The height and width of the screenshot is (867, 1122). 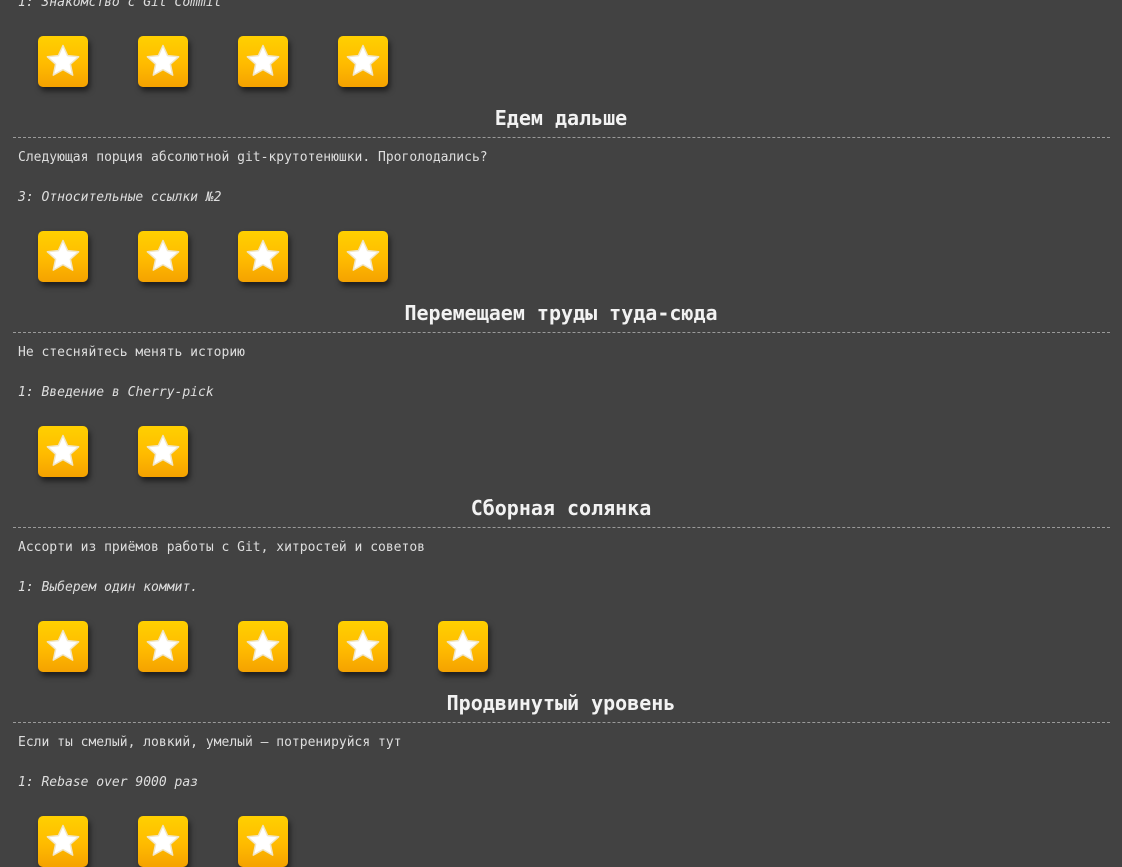 I want to click on level-subtitle: 1: Знакомство с Git Commit, so click(x=120, y=5).